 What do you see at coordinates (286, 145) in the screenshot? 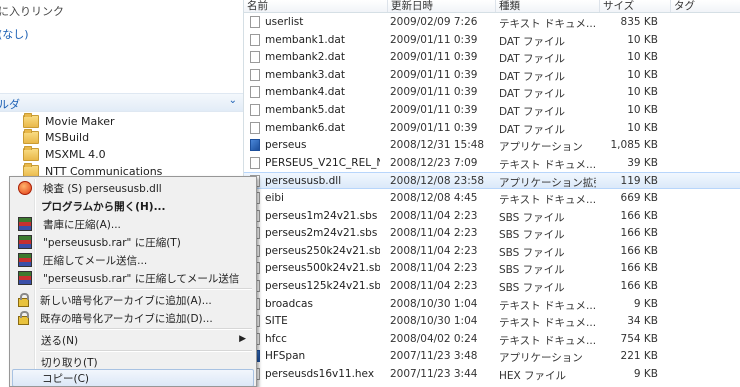
I see `file-name: perseus` at bounding box center [286, 145].